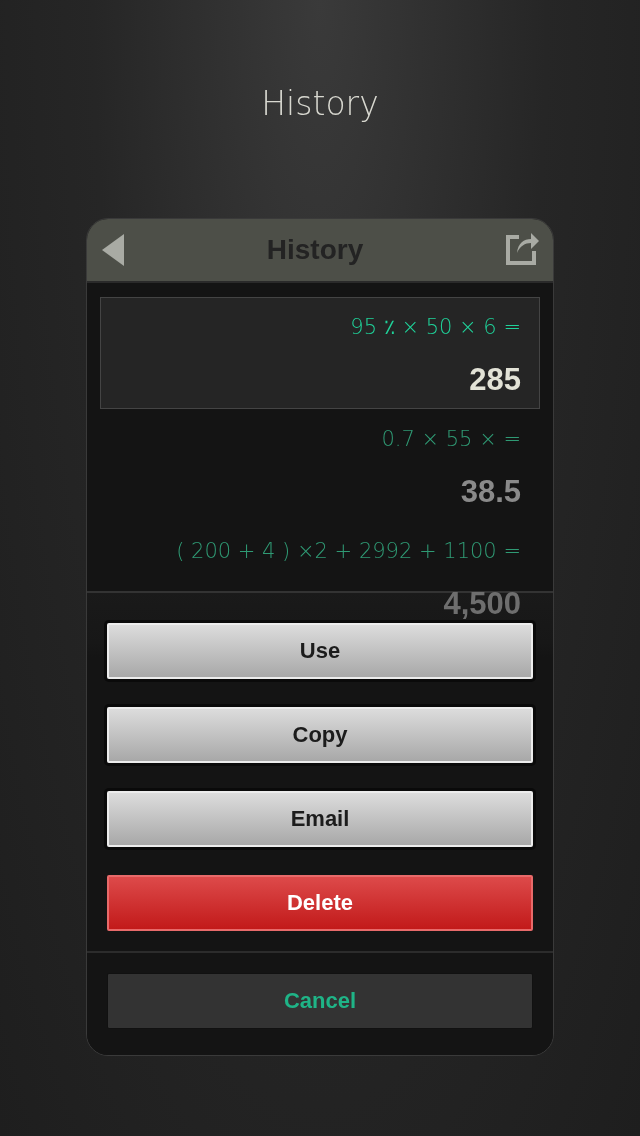  What do you see at coordinates (494, 380) in the screenshot?
I see `result-text: 285` at bounding box center [494, 380].